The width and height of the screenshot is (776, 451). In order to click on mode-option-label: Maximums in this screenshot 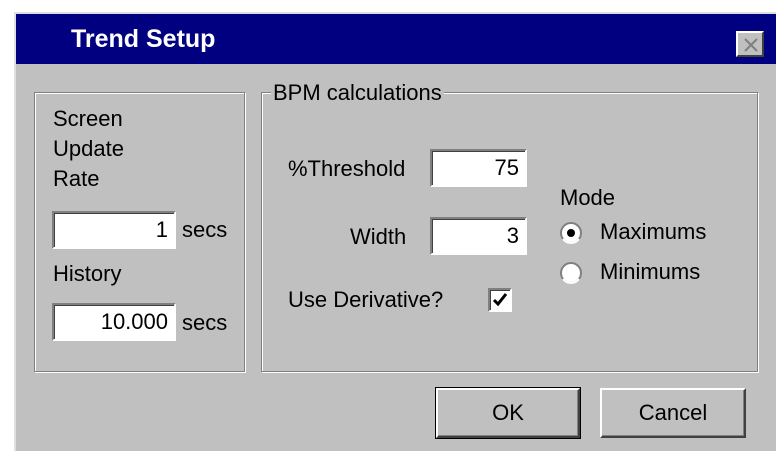, I will do `click(653, 231)`.